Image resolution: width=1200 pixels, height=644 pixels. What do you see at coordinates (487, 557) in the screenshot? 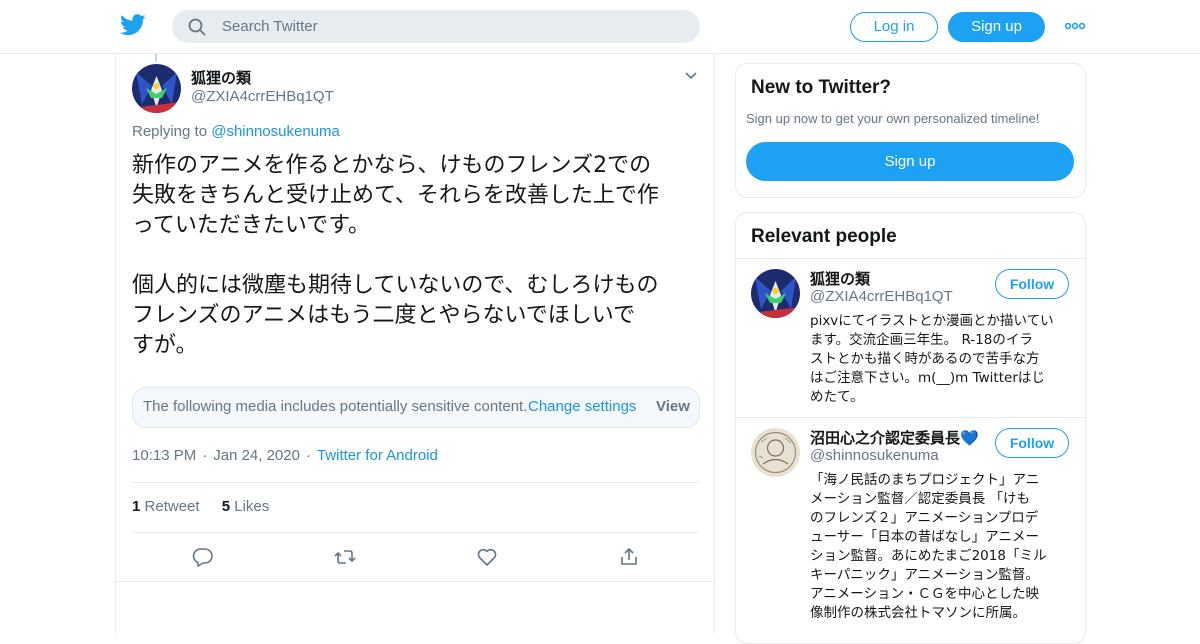
I see `like-icon` at bounding box center [487, 557].